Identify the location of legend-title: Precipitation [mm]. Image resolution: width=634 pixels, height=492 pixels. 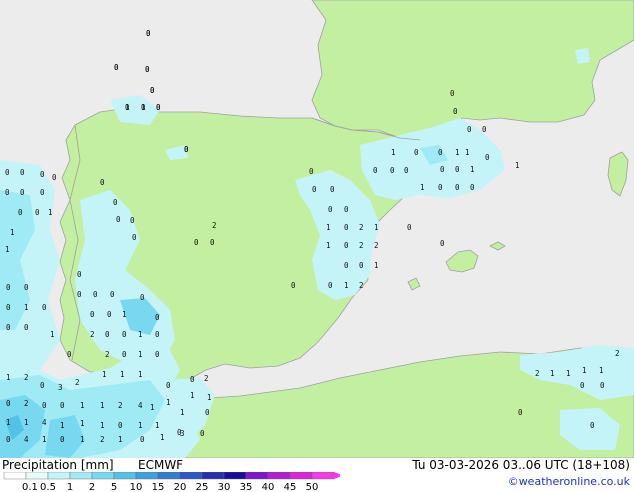
(58, 465).